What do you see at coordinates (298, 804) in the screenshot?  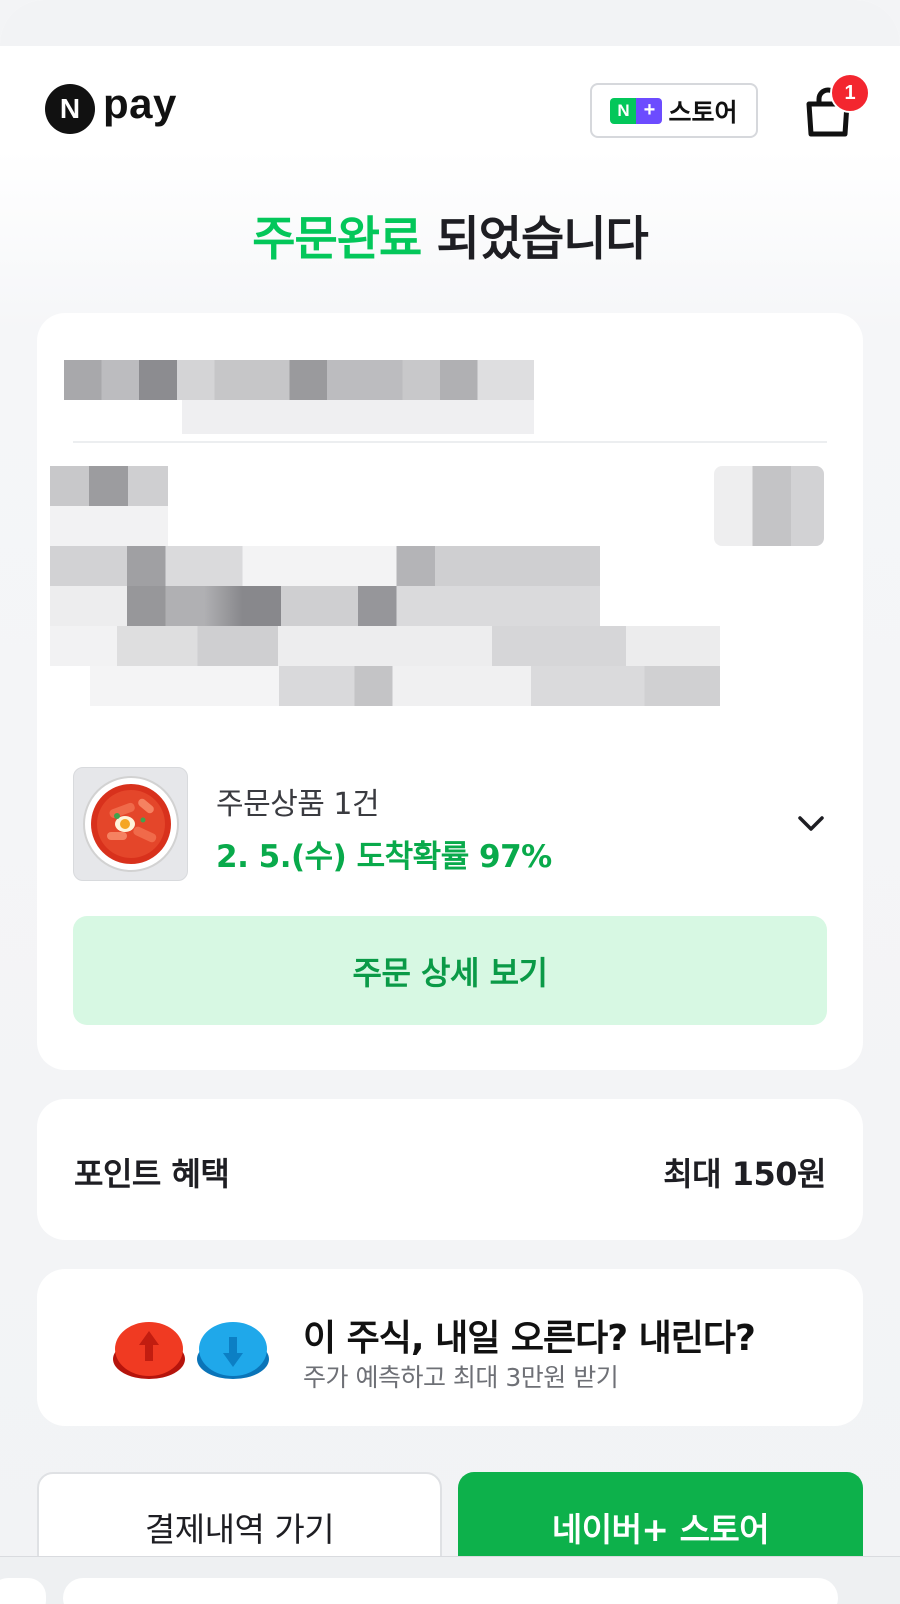 I see `product-count-label: 주문상품 1건` at bounding box center [298, 804].